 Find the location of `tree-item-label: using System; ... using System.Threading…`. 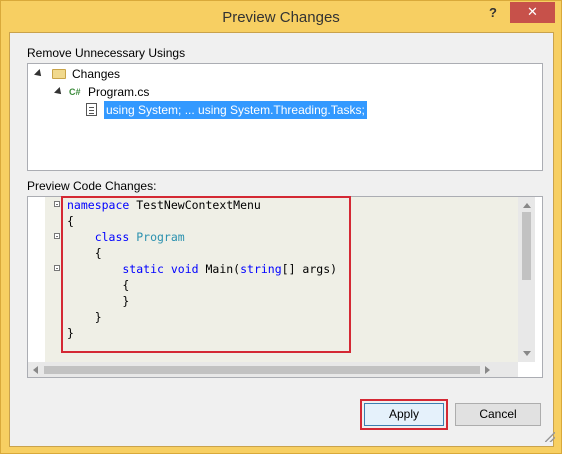

tree-item-label: using System; ... using System.Threading… is located at coordinates (235, 110).